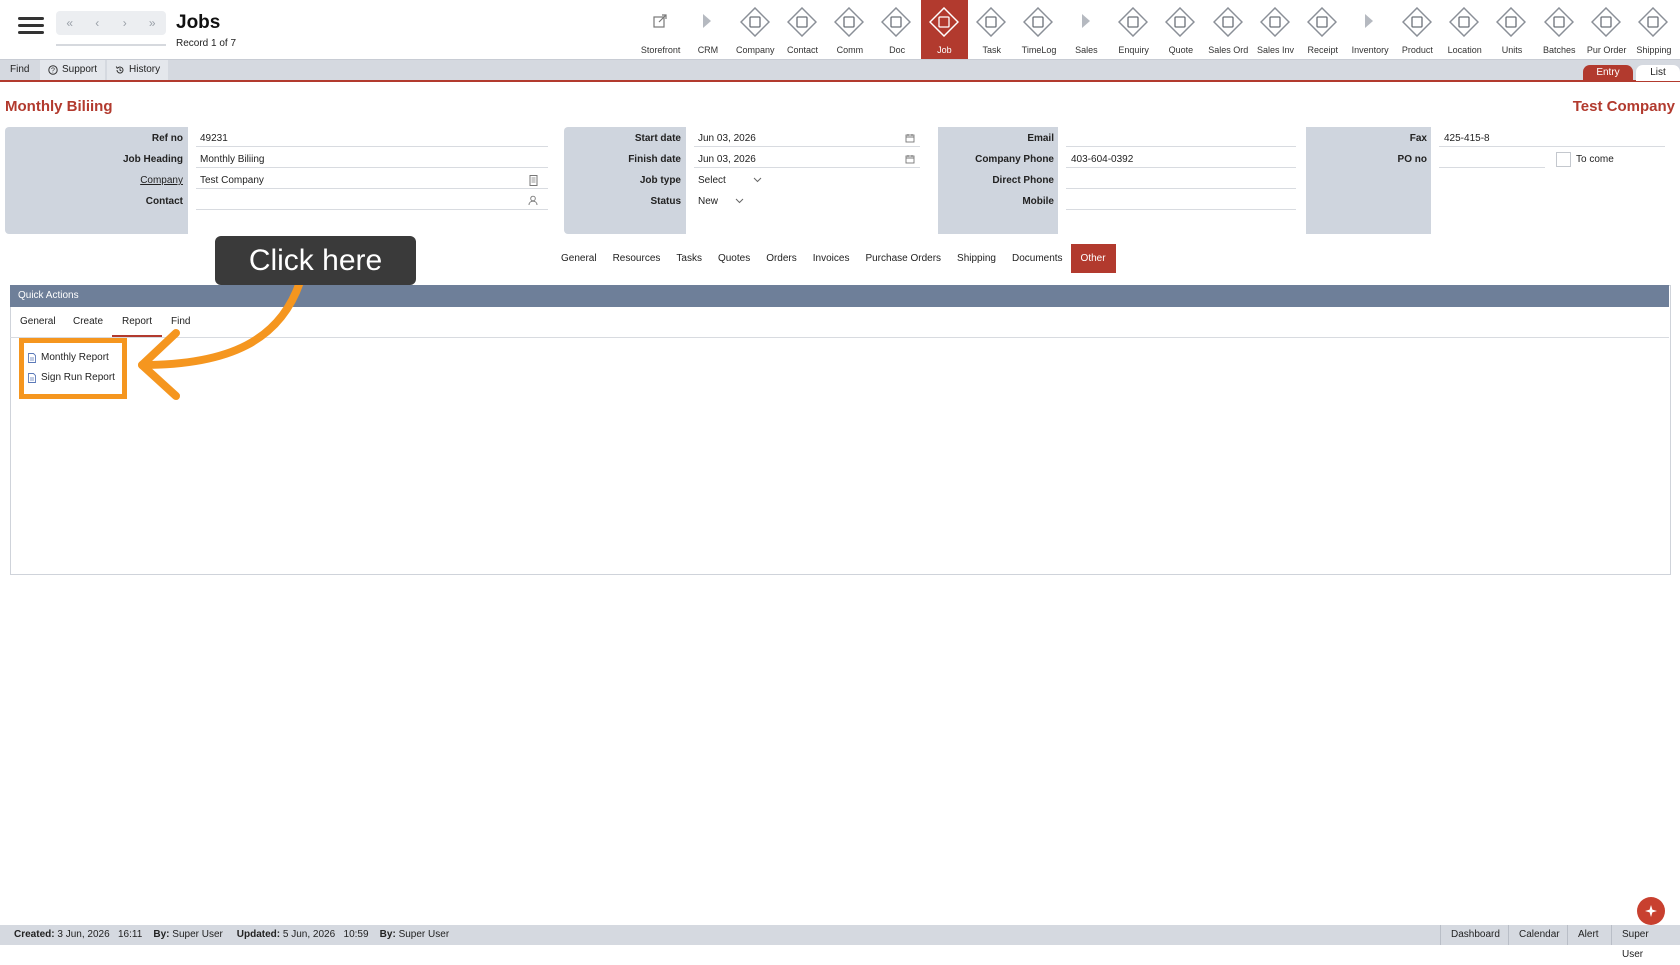  What do you see at coordinates (98, 23) in the screenshot?
I see `previous-record-button: ‹` at bounding box center [98, 23].